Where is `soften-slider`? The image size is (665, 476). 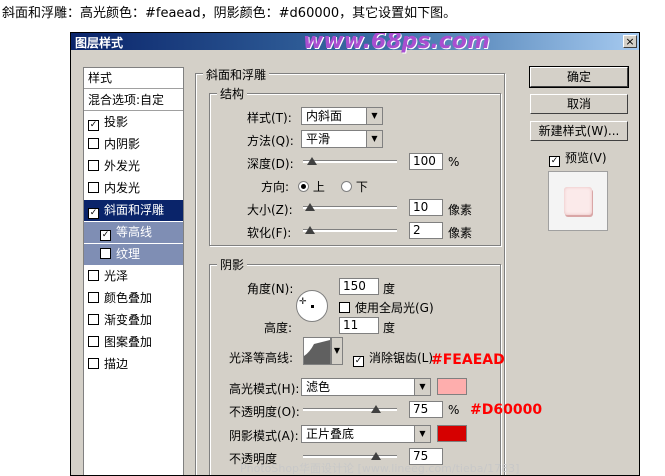
soften-slider is located at coordinates (350, 230).